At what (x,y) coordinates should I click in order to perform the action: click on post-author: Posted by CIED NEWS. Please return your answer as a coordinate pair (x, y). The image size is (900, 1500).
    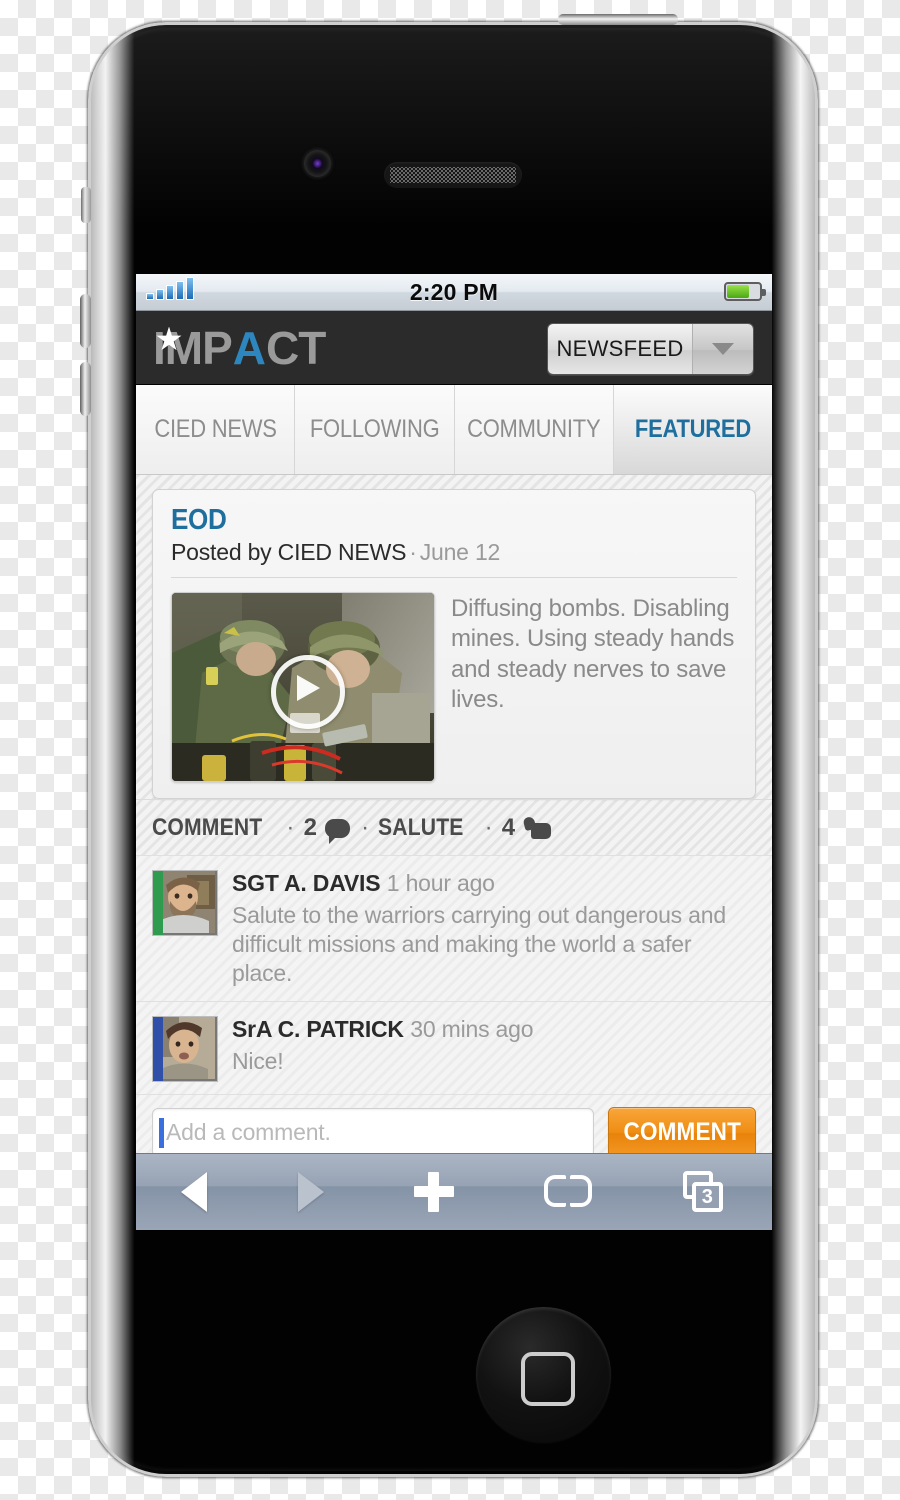
    Looking at the image, I should click on (289, 552).